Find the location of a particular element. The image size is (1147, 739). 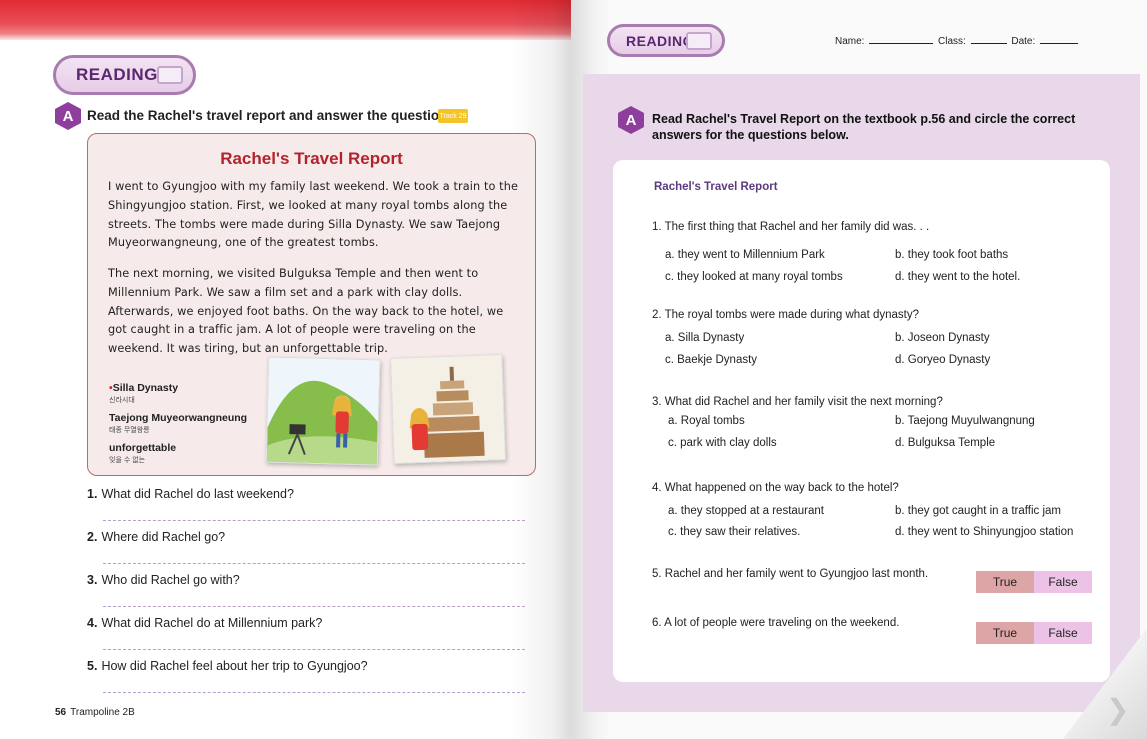

glossary-term: Taejong Muyeorwangneung is located at coordinates (178, 418).